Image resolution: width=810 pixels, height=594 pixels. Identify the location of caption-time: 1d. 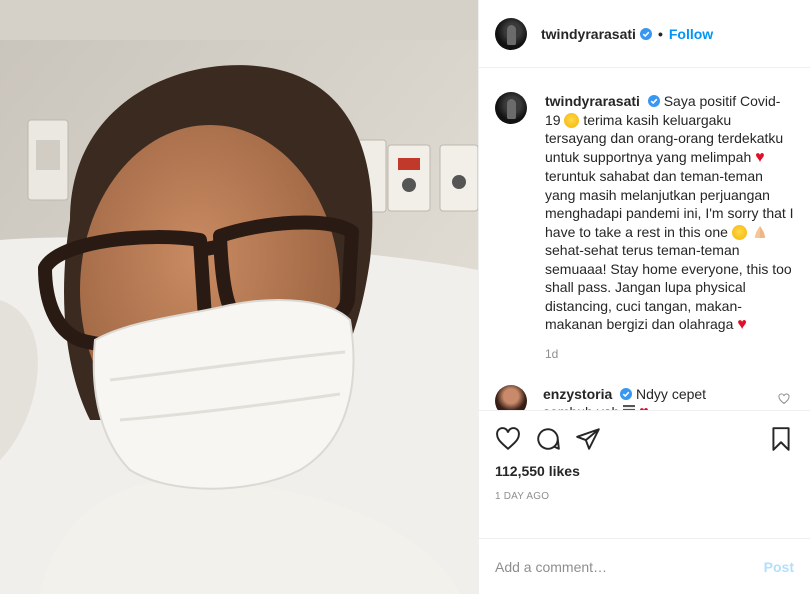
(669, 354).